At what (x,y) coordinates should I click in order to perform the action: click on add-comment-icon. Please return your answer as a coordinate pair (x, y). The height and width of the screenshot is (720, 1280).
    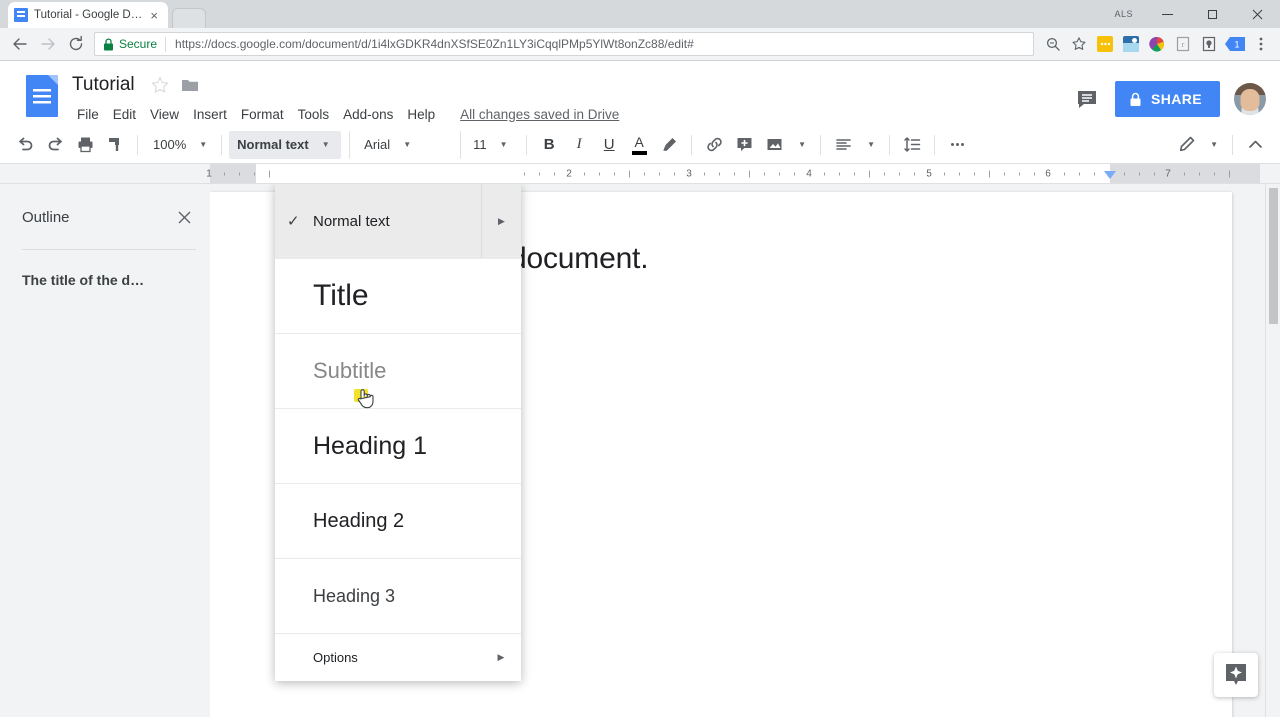
    Looking at the image, I should click on (744, 145).